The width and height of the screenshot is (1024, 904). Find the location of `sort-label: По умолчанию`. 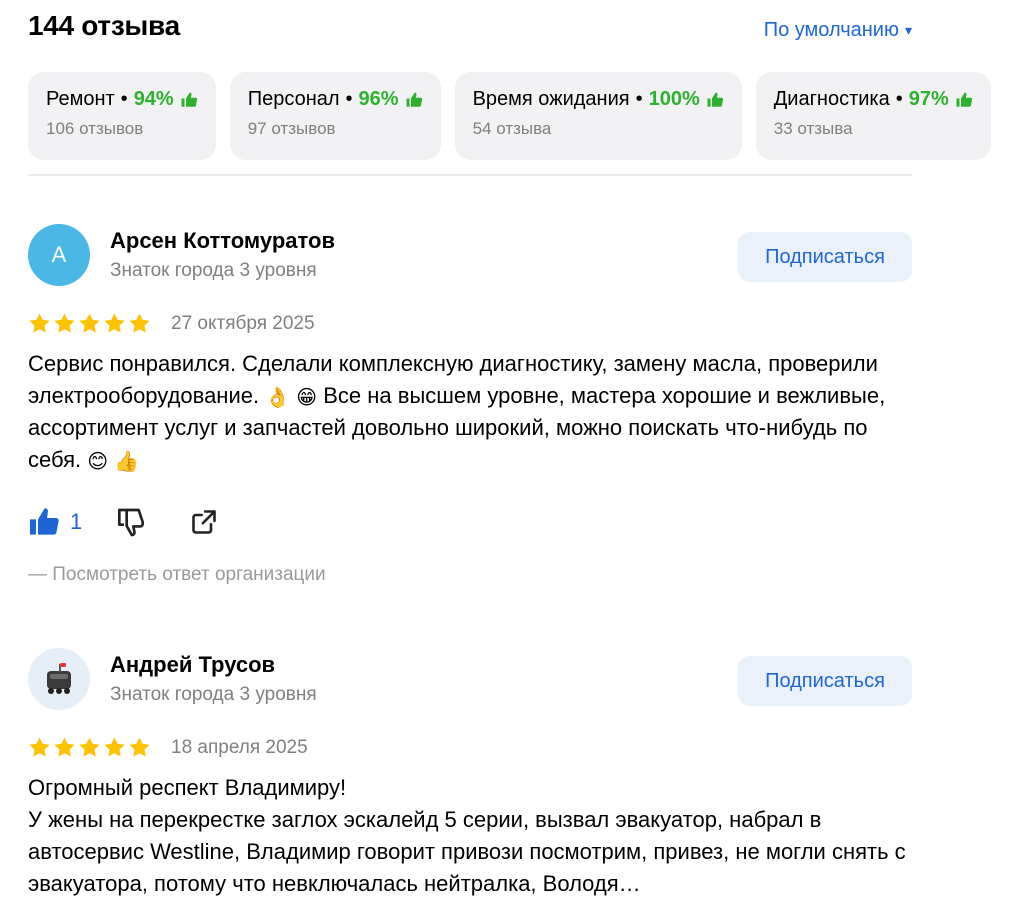

sort-label: По умолчанию is located at coordinates (831, 30).